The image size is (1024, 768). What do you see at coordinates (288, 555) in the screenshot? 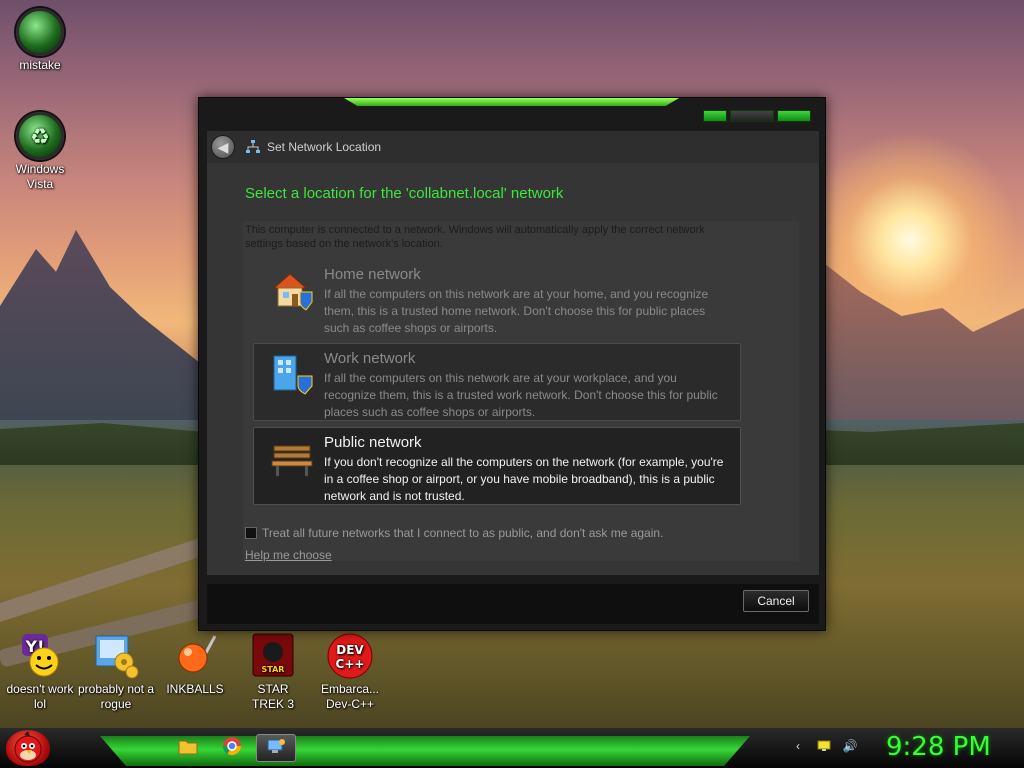
I see `help-me-choose-link: Help me choose` at bounding box center [288, 555].